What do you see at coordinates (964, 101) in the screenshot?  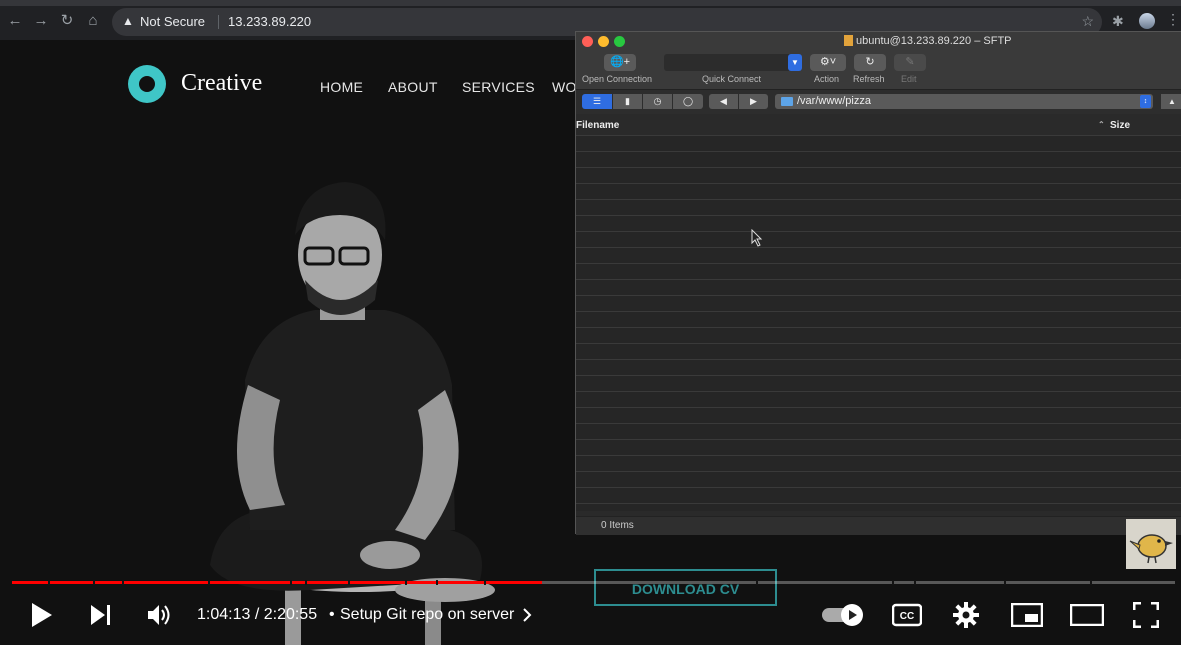 I see `path-selector: /var/www/pizza ↕` at bounding box center [964, 101].